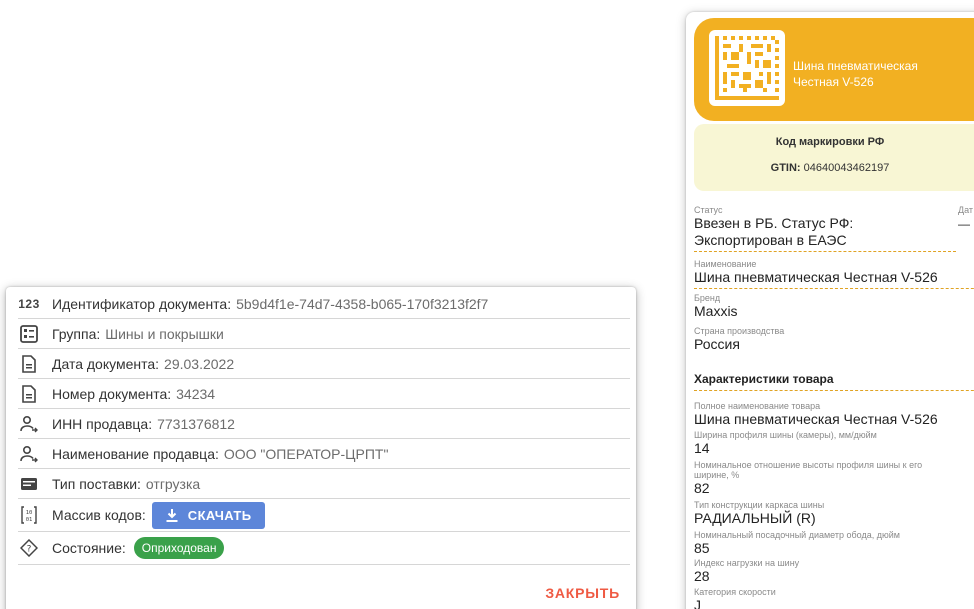  I want to click on download-icon, so click(172, 515).